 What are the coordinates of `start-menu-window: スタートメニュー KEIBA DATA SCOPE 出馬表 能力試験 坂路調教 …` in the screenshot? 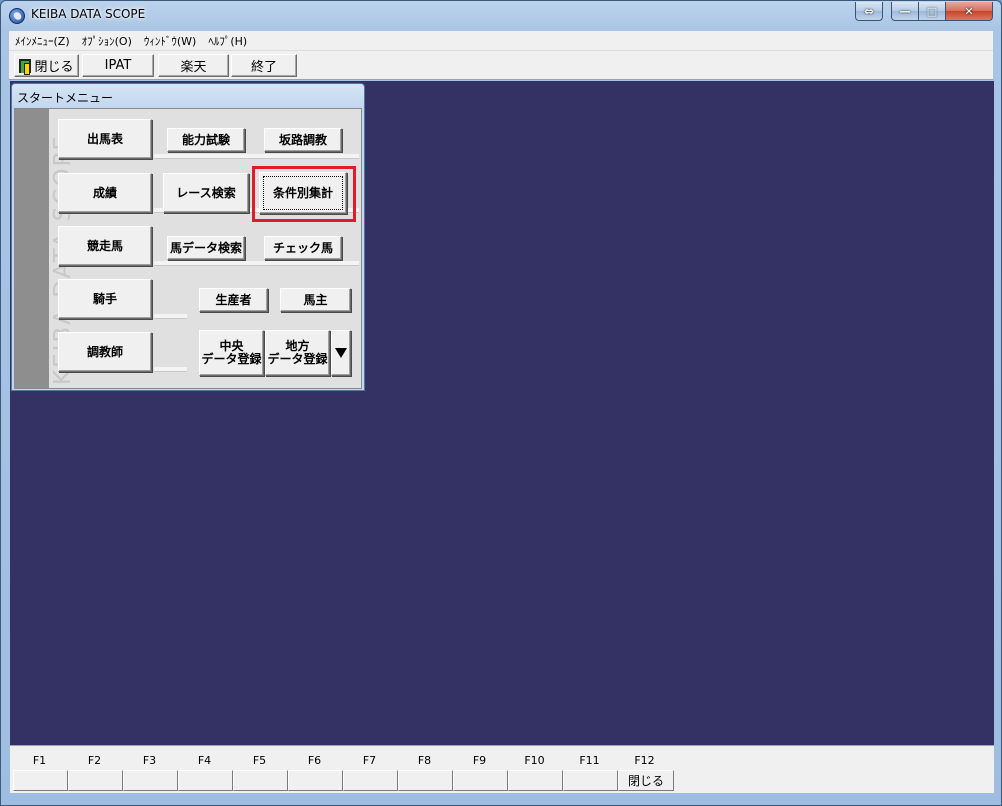 It's located at (188, 237).